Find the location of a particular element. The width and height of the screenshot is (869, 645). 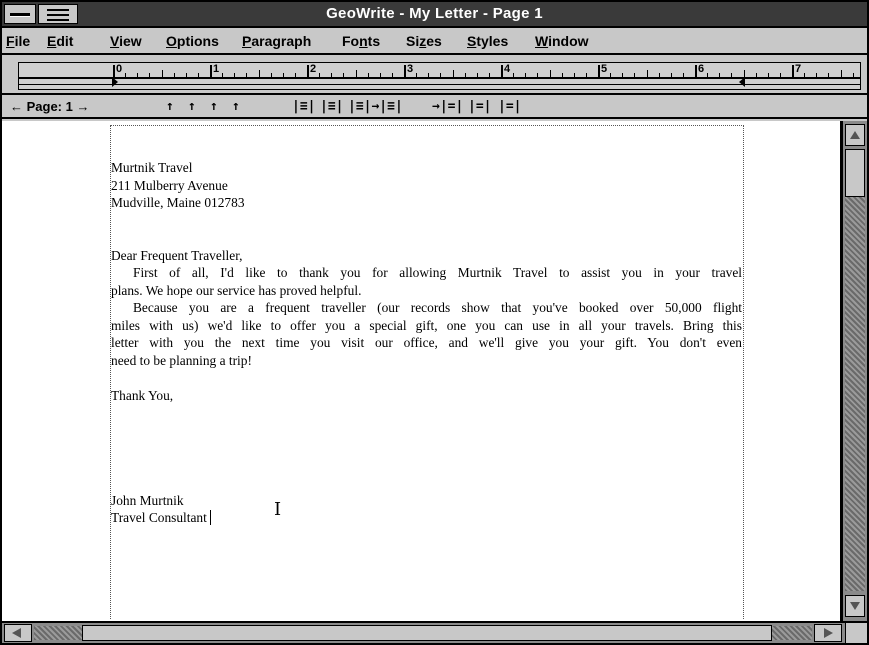

page-indicator: ← Page: 1 → is located at coordinates (49, 107).